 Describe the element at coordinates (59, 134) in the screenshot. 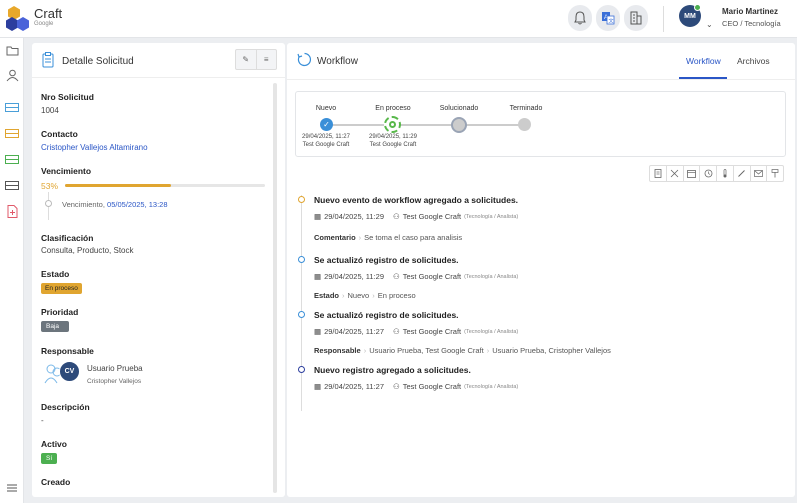

I see `contacto-label: Contacto` at that location.